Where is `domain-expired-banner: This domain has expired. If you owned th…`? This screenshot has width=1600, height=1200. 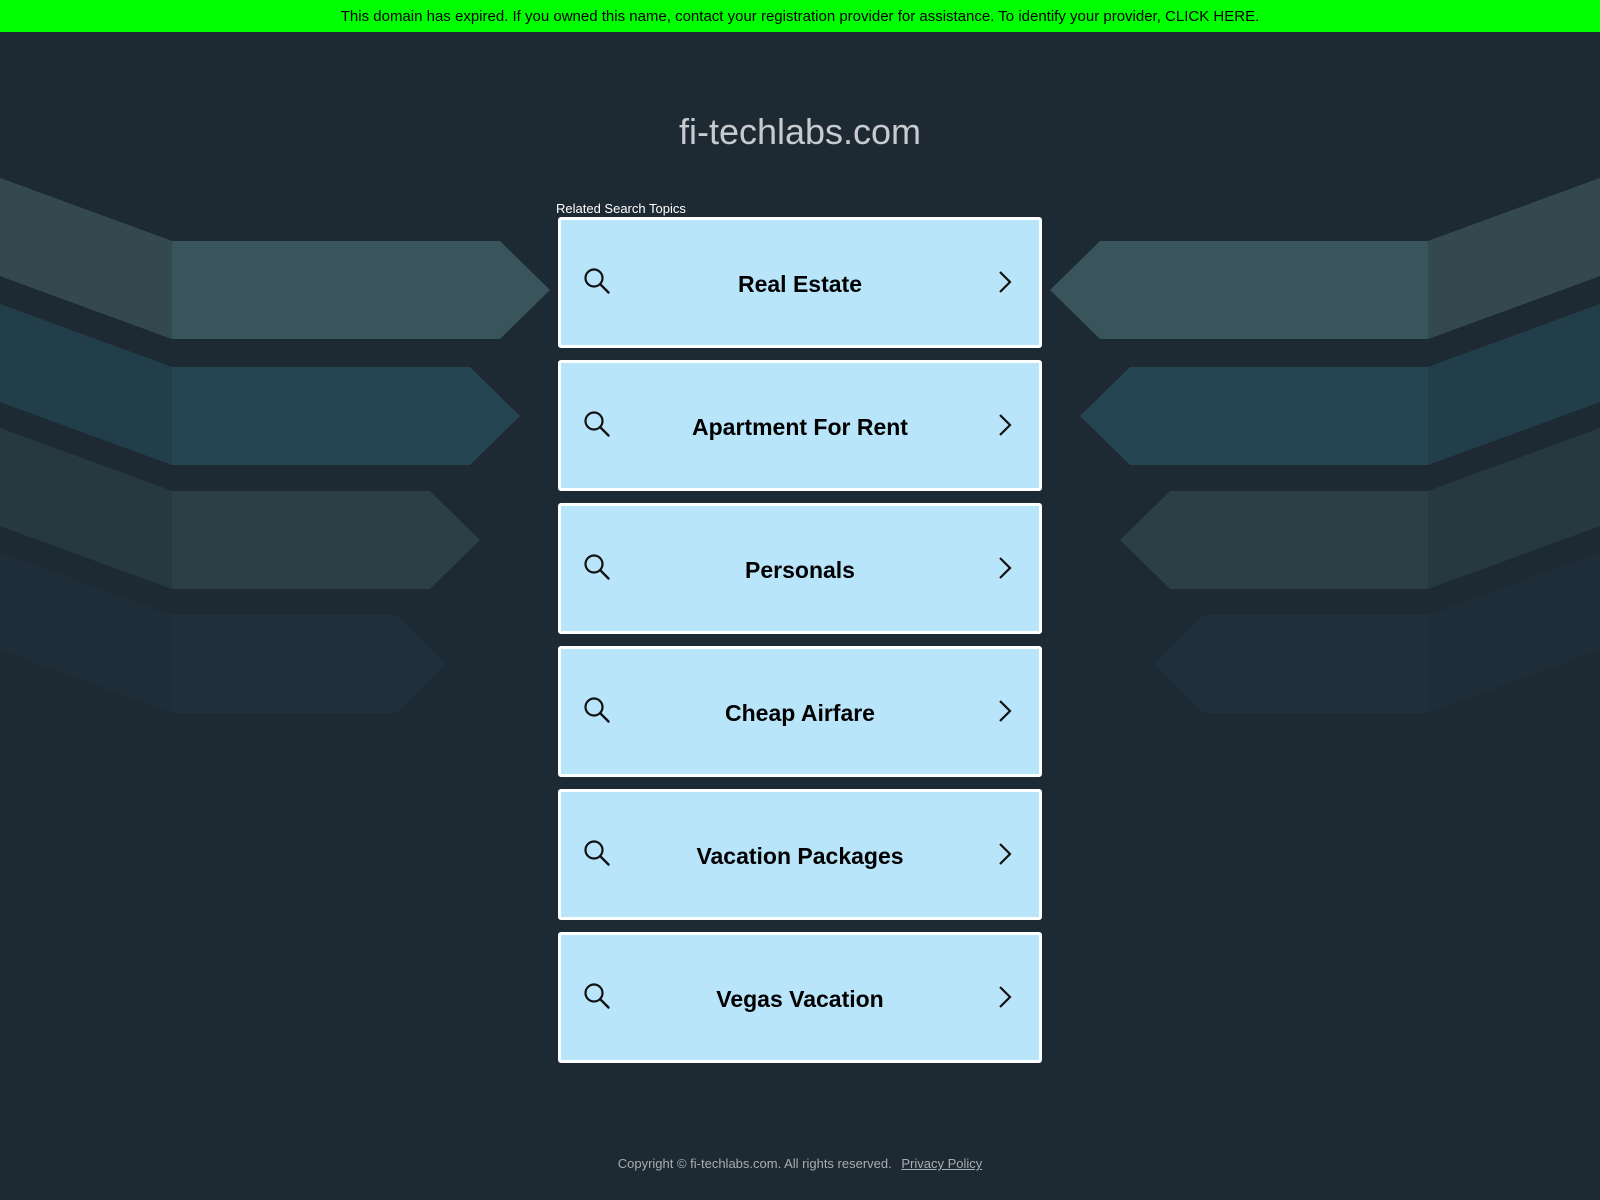 domain-expired-banner: This domain has expired. If you owned th… is located at coordinates (800, 16).